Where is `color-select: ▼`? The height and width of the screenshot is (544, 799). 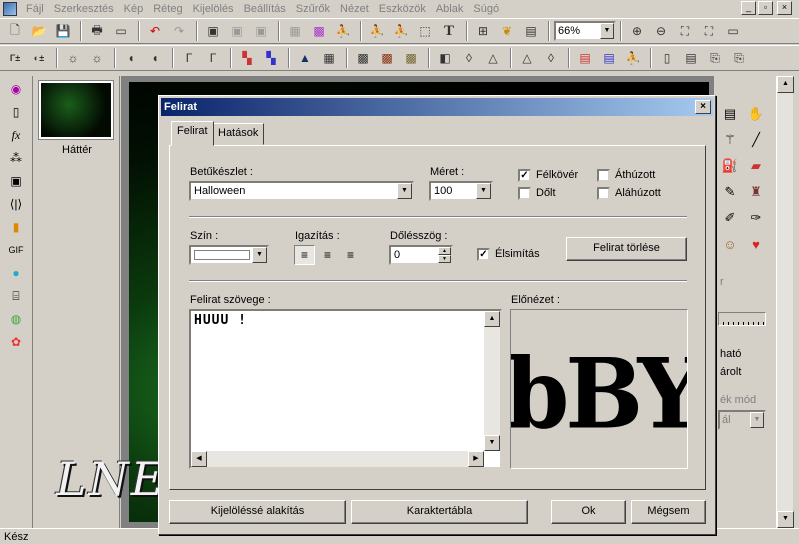 color-select: ▼ is located at coordinates (229, 255).